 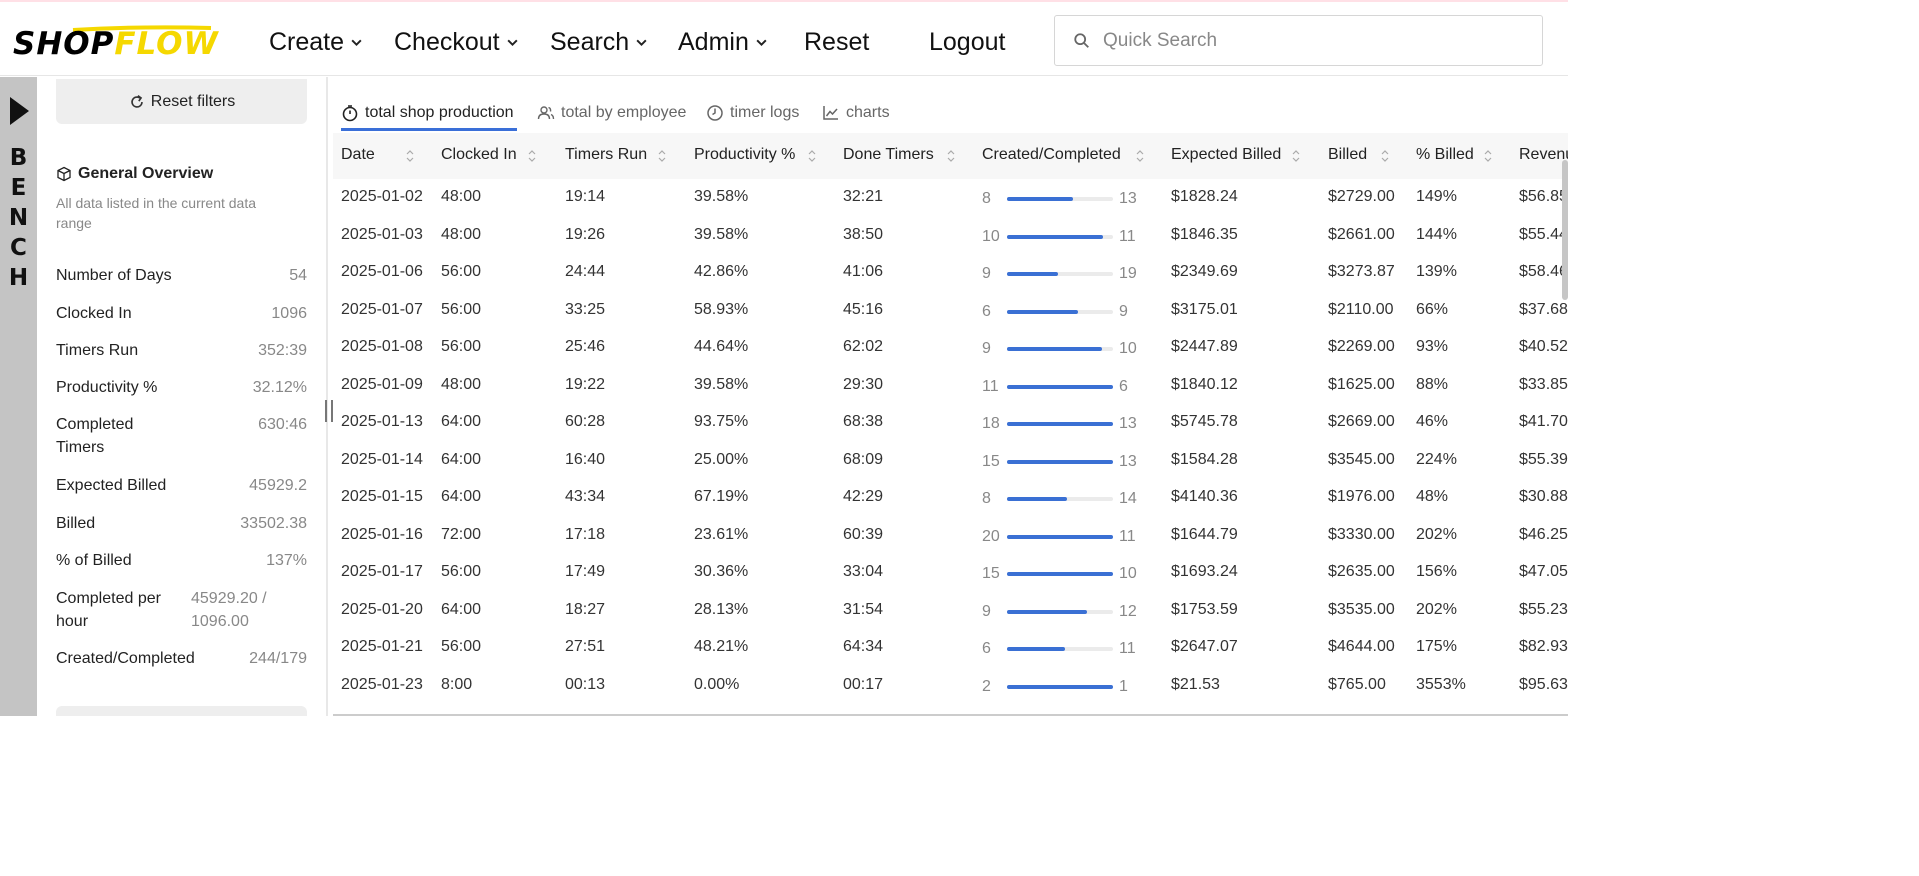 What do you see at coordinates (358, 155) in the screenshot?
I see `column-header: Date` at bounding box center [358, 155].